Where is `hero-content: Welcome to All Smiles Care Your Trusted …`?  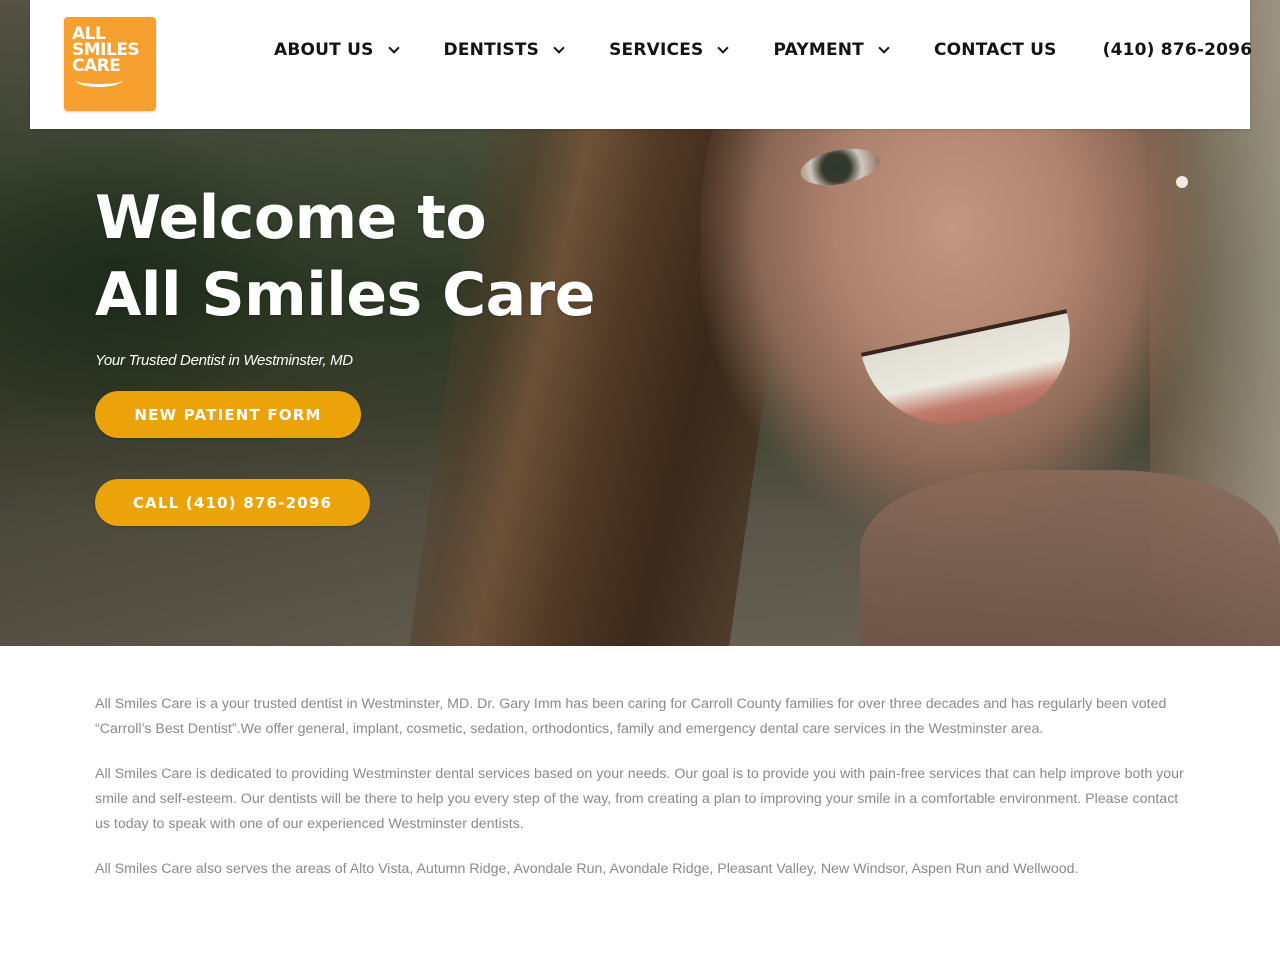 hero-content: Welcome to All Smiles Care Your Trusted … is located at coordinates (345, 353).